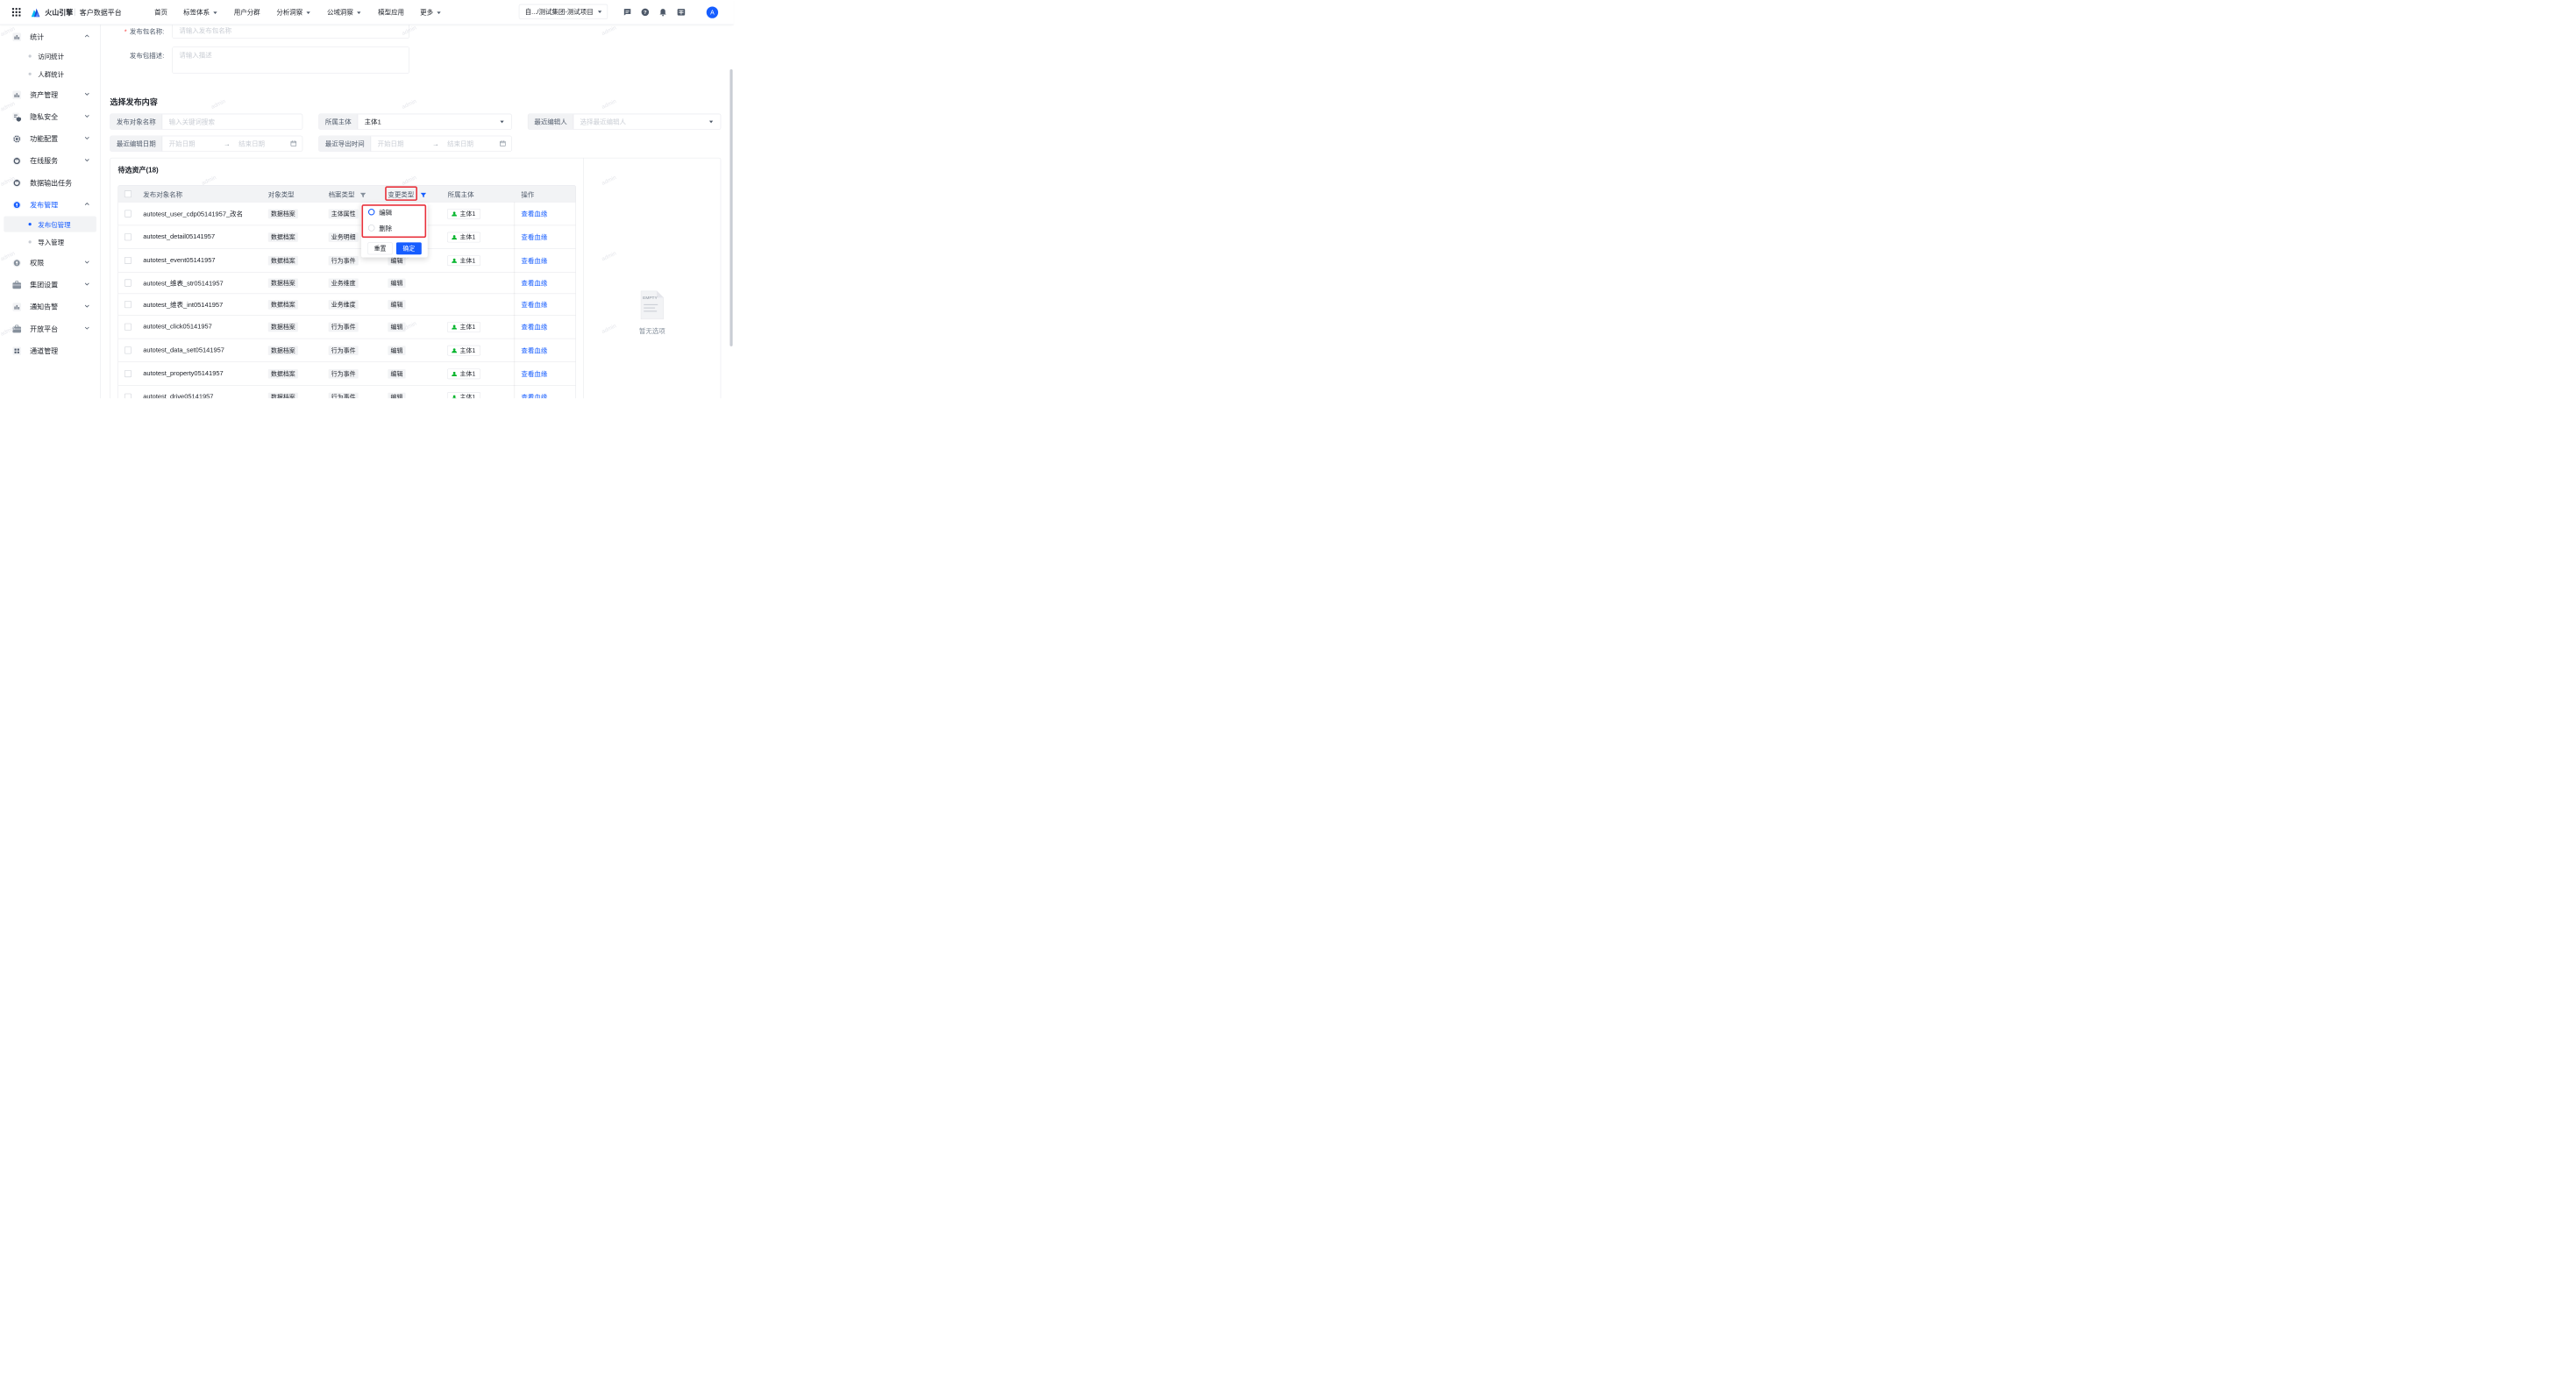 The image size is (2576, 1398). Describe the element at coordinates (346, 327) in the screenshot. I see `table-row: autotest_click05141957 数据档案 行为事件 编辑 主体1 查看血缘` at that location.